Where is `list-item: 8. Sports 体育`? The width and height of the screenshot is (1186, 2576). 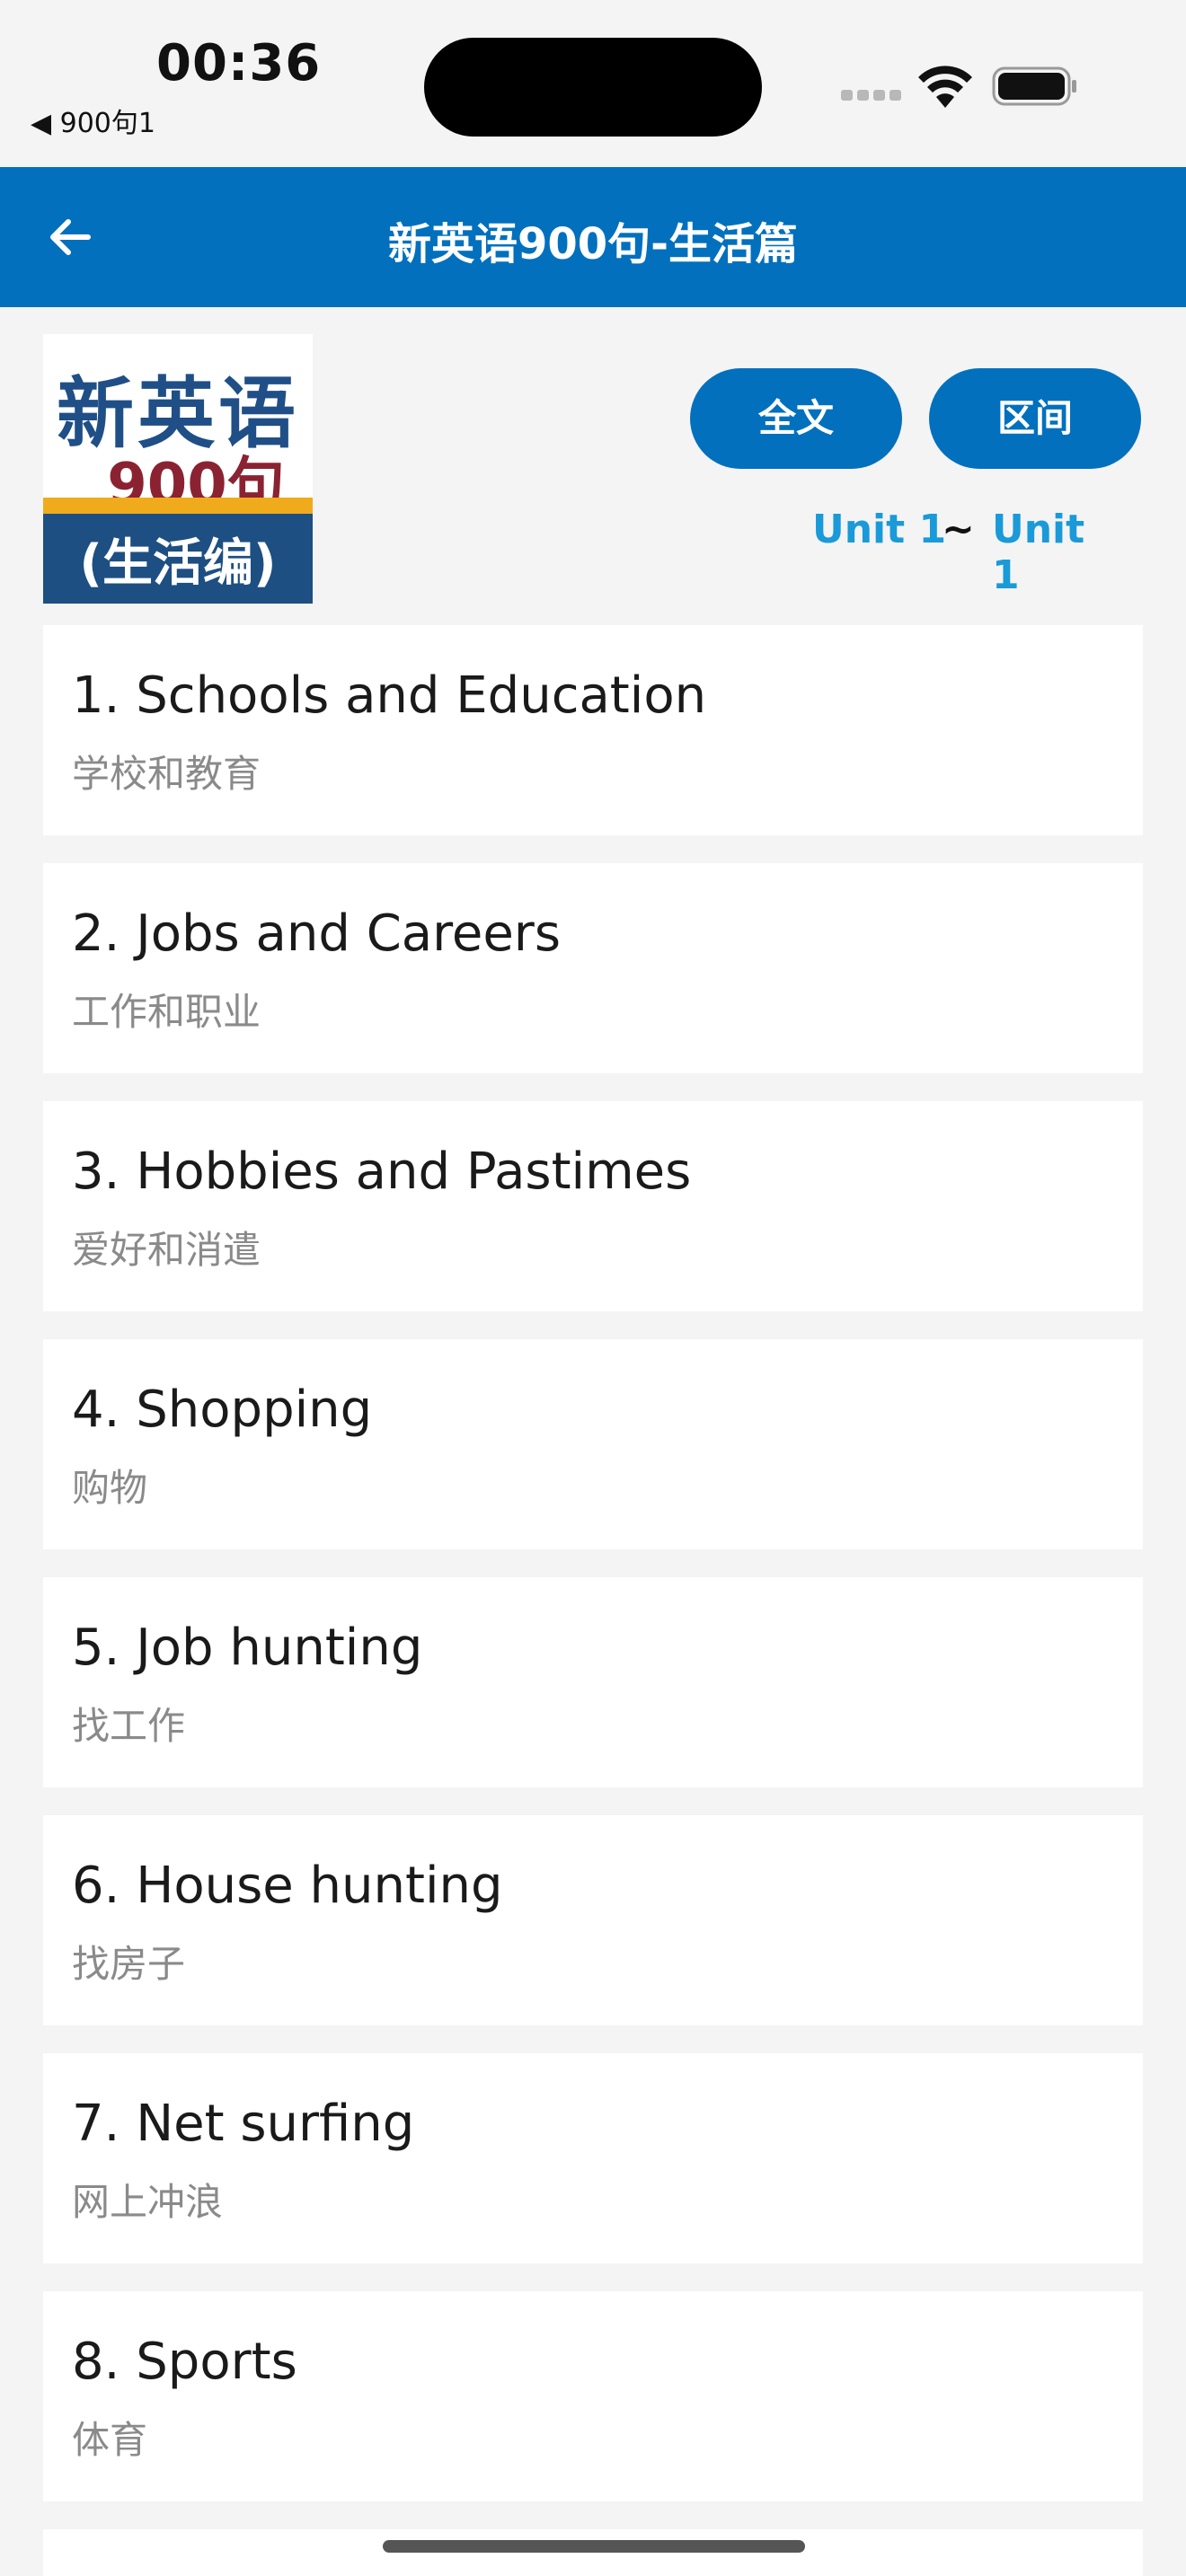 list-item: 8. Sports 体育 is located at coordinates (593, 2396).